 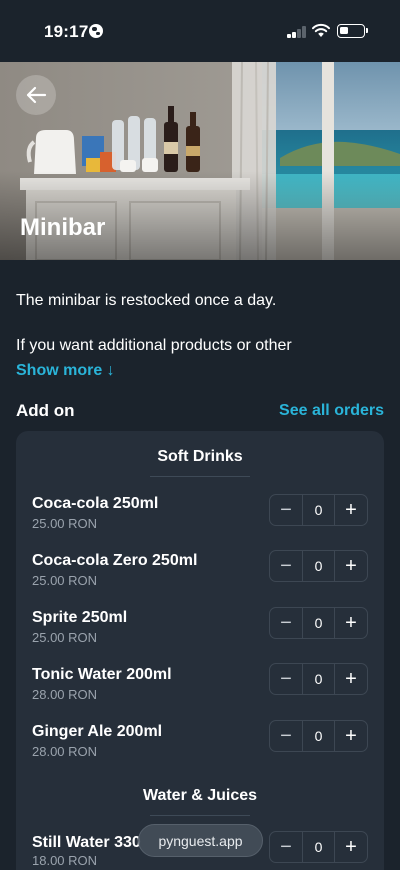 What do you see at coordinates (200, 456) in the screenshot?
I see `category-title: Soft Drinks` at bounding box center [200, 456].